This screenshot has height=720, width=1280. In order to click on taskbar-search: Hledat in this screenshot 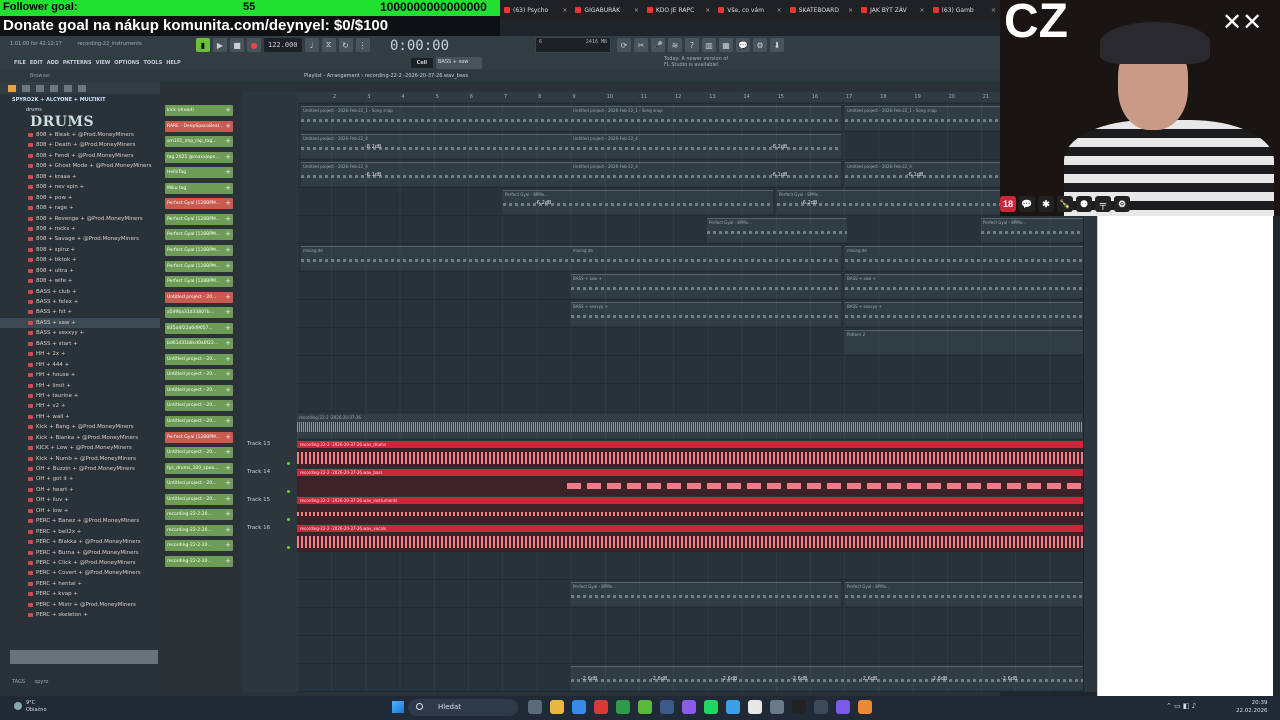, I will do `click(463, 707)`.